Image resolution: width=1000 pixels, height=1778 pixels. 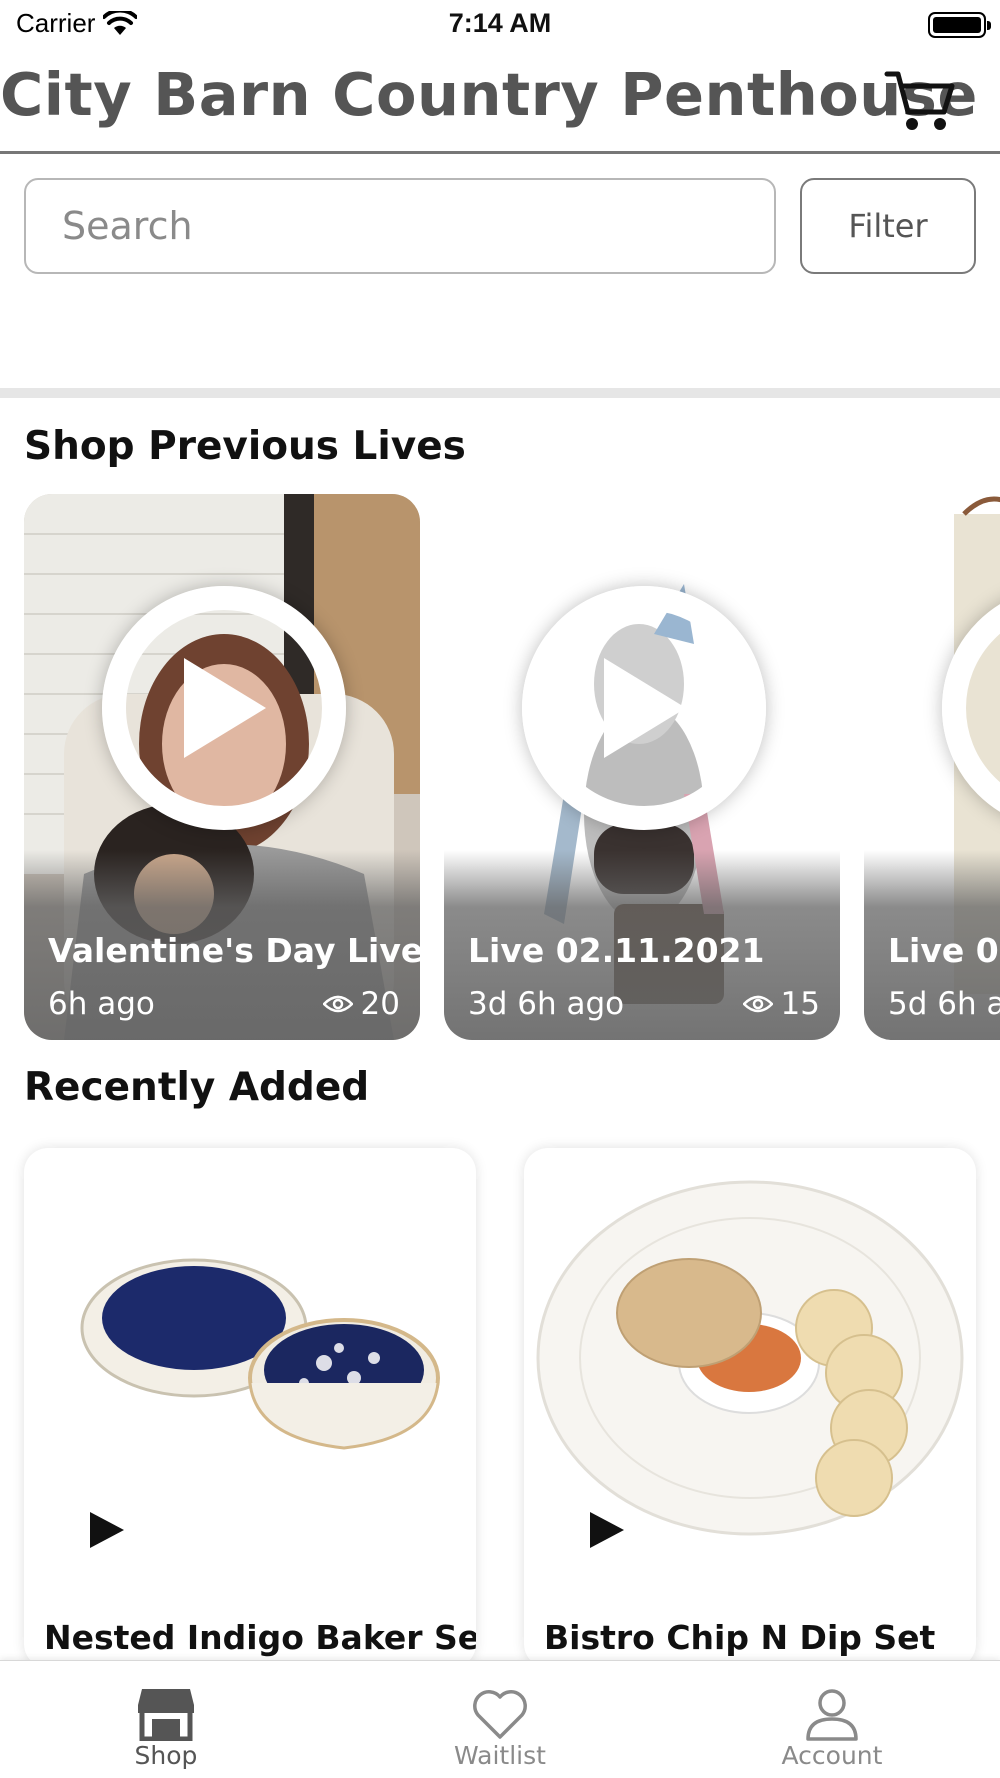 What do you see at coordinates (944, 950) in the screenshot?
I see `live-title: Live 02` at bounding box center [944, 950].